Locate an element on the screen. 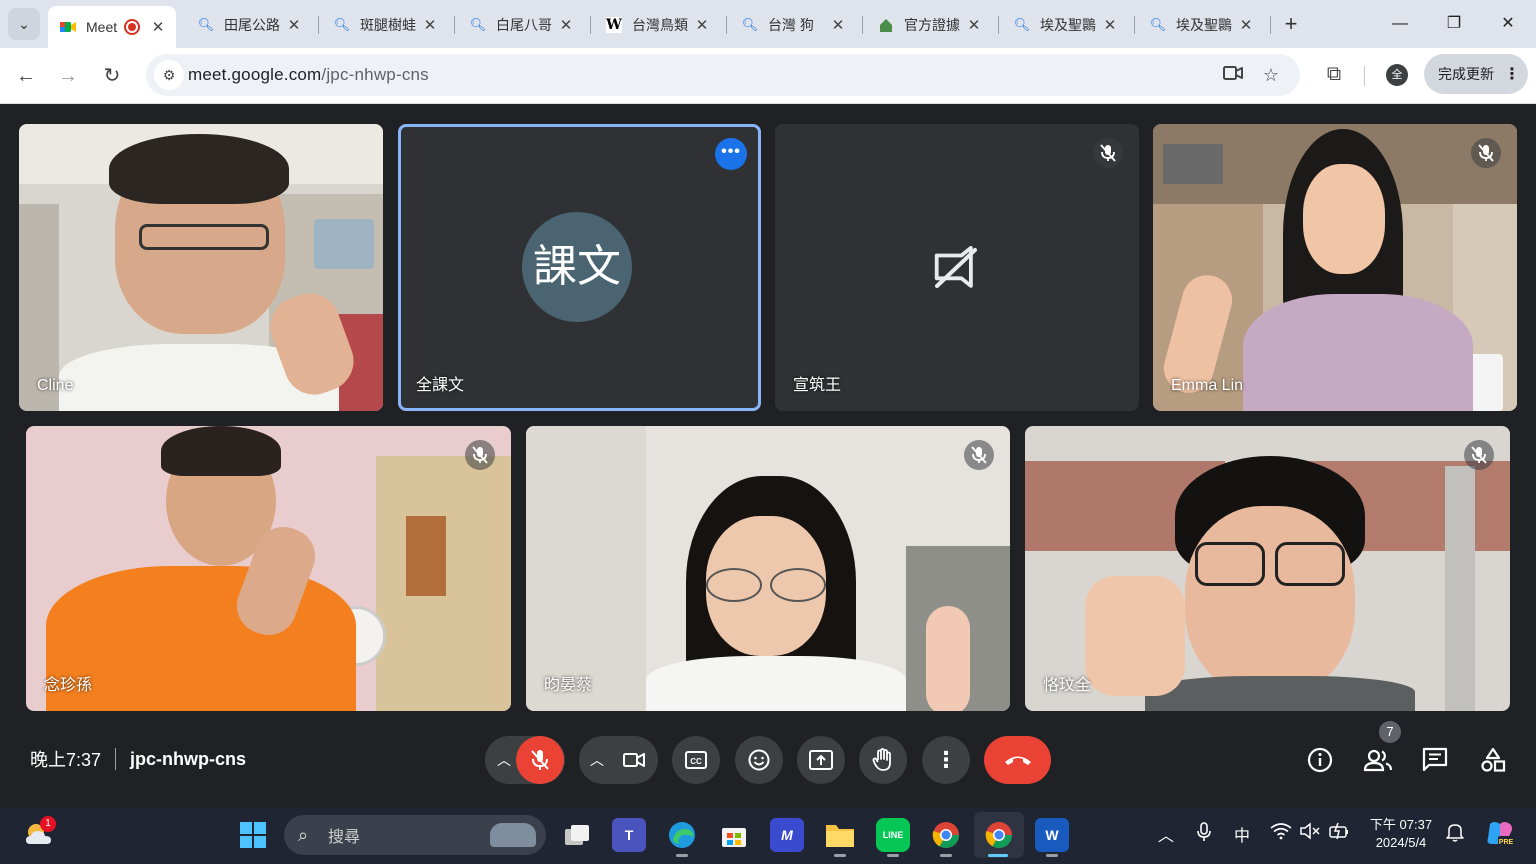 The height and width of the screenshot is (864, 1536). new-tab-button: + is located at coordinates (1291, 24).